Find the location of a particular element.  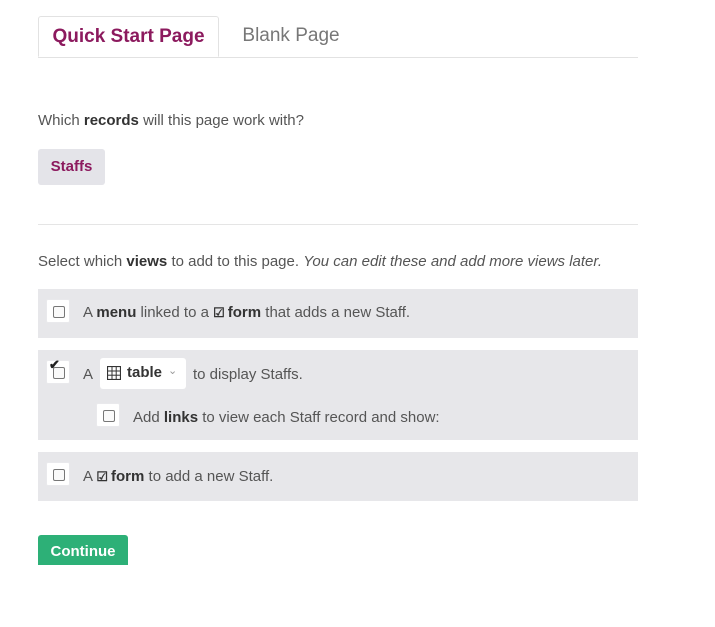

add-links-checkbox is located at coordinates (108, 415).